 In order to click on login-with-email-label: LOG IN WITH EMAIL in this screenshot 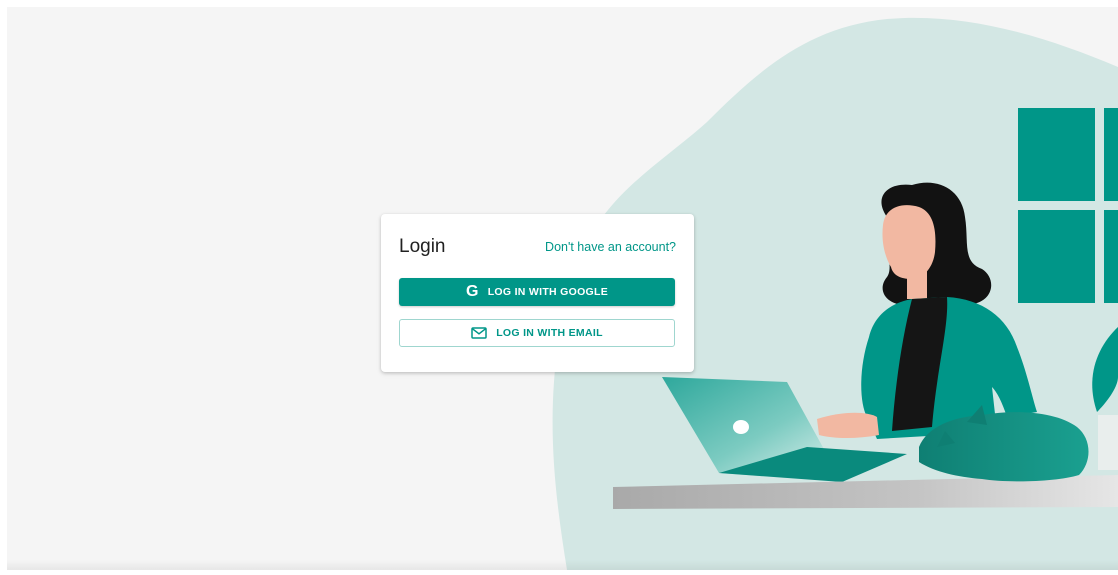, I will do `click(549, 333)`.